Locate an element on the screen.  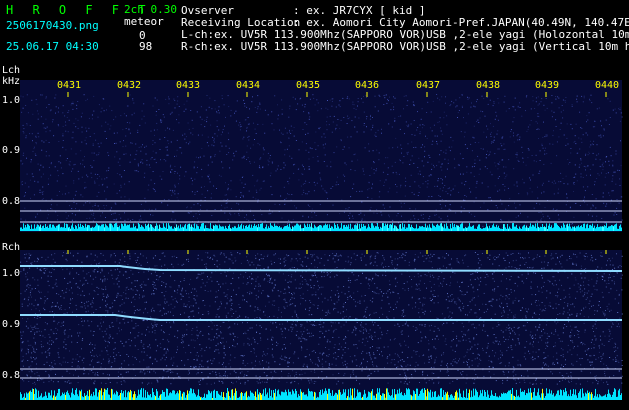
rch-trace-lower is located at coordinates (321, 317).